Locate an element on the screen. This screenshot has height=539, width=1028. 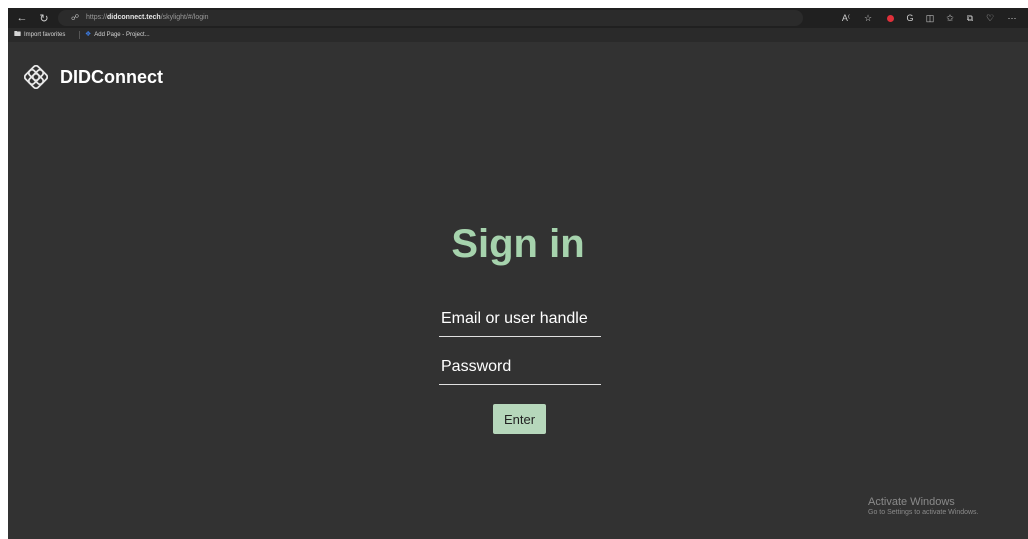
url-host: didconnect.tech is located at coordinates (134, 17).